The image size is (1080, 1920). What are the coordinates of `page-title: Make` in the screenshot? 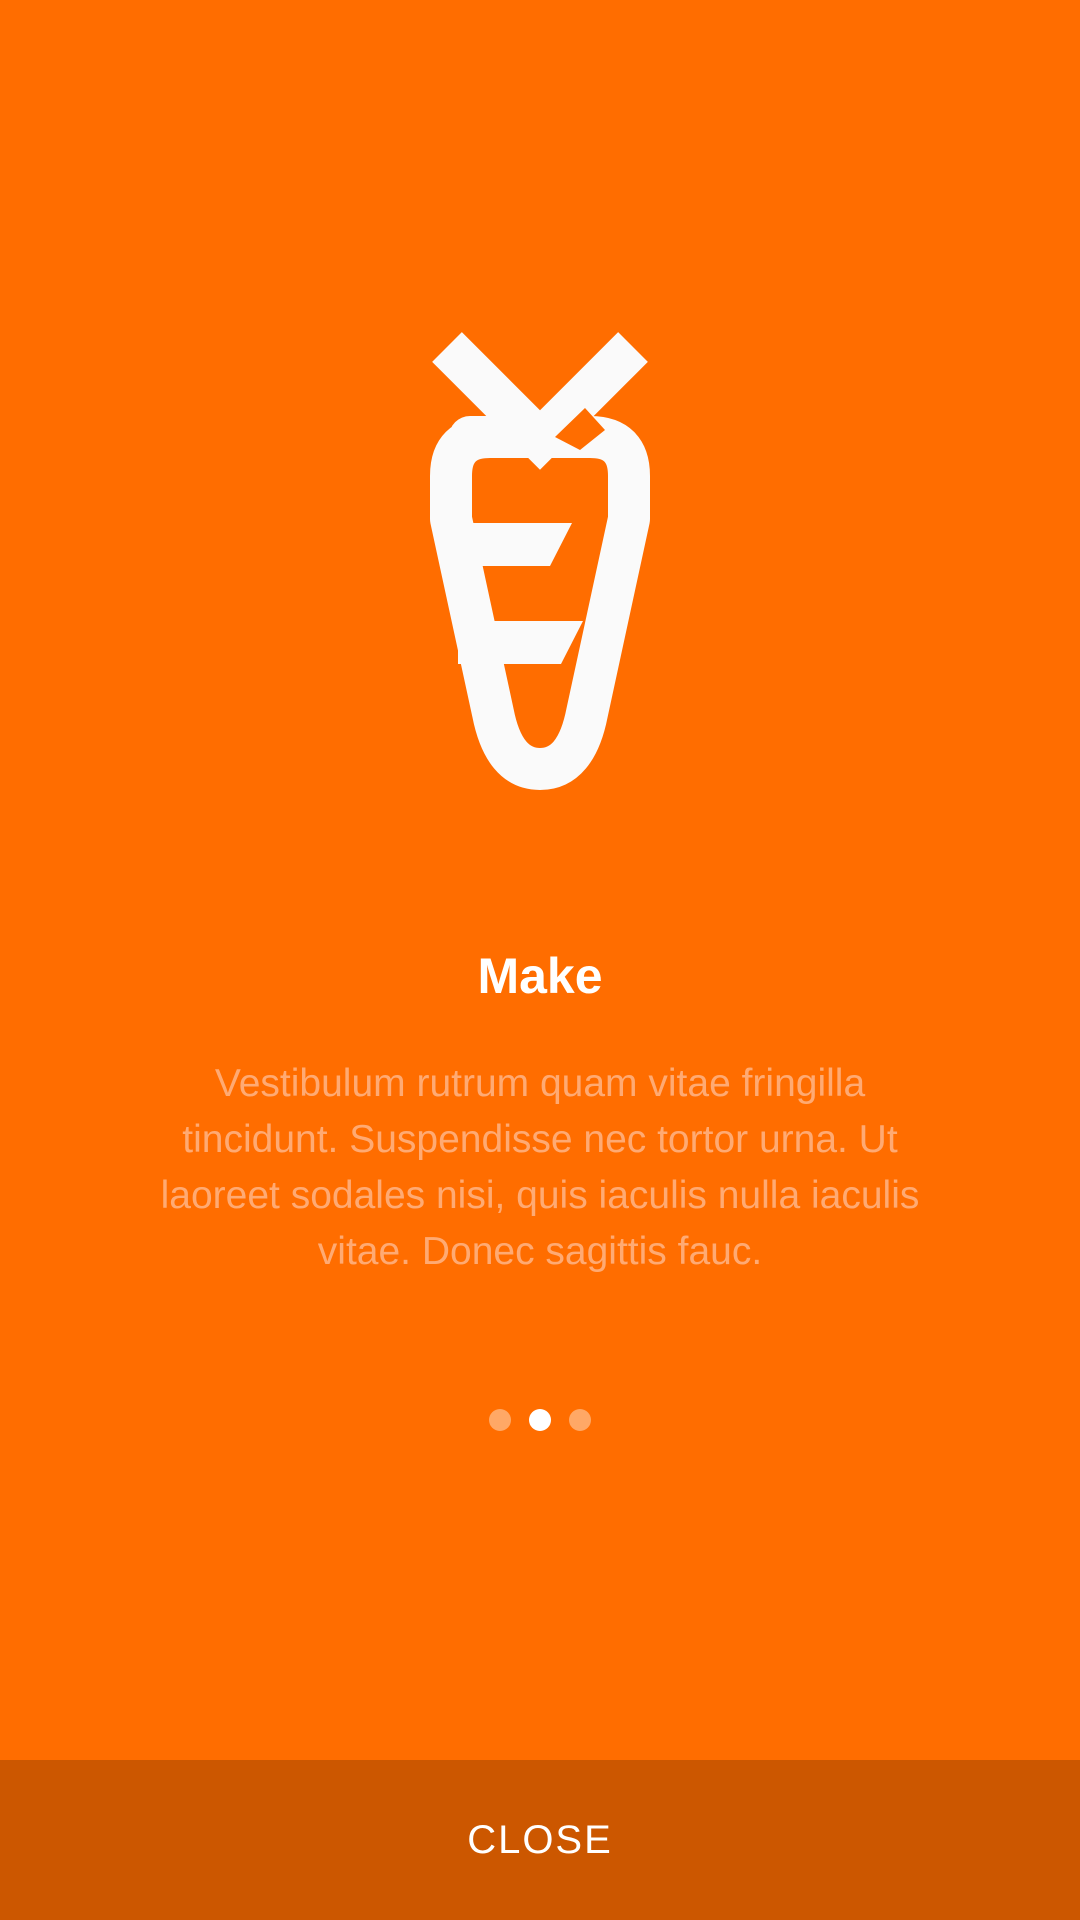 It's located at (540, 976).